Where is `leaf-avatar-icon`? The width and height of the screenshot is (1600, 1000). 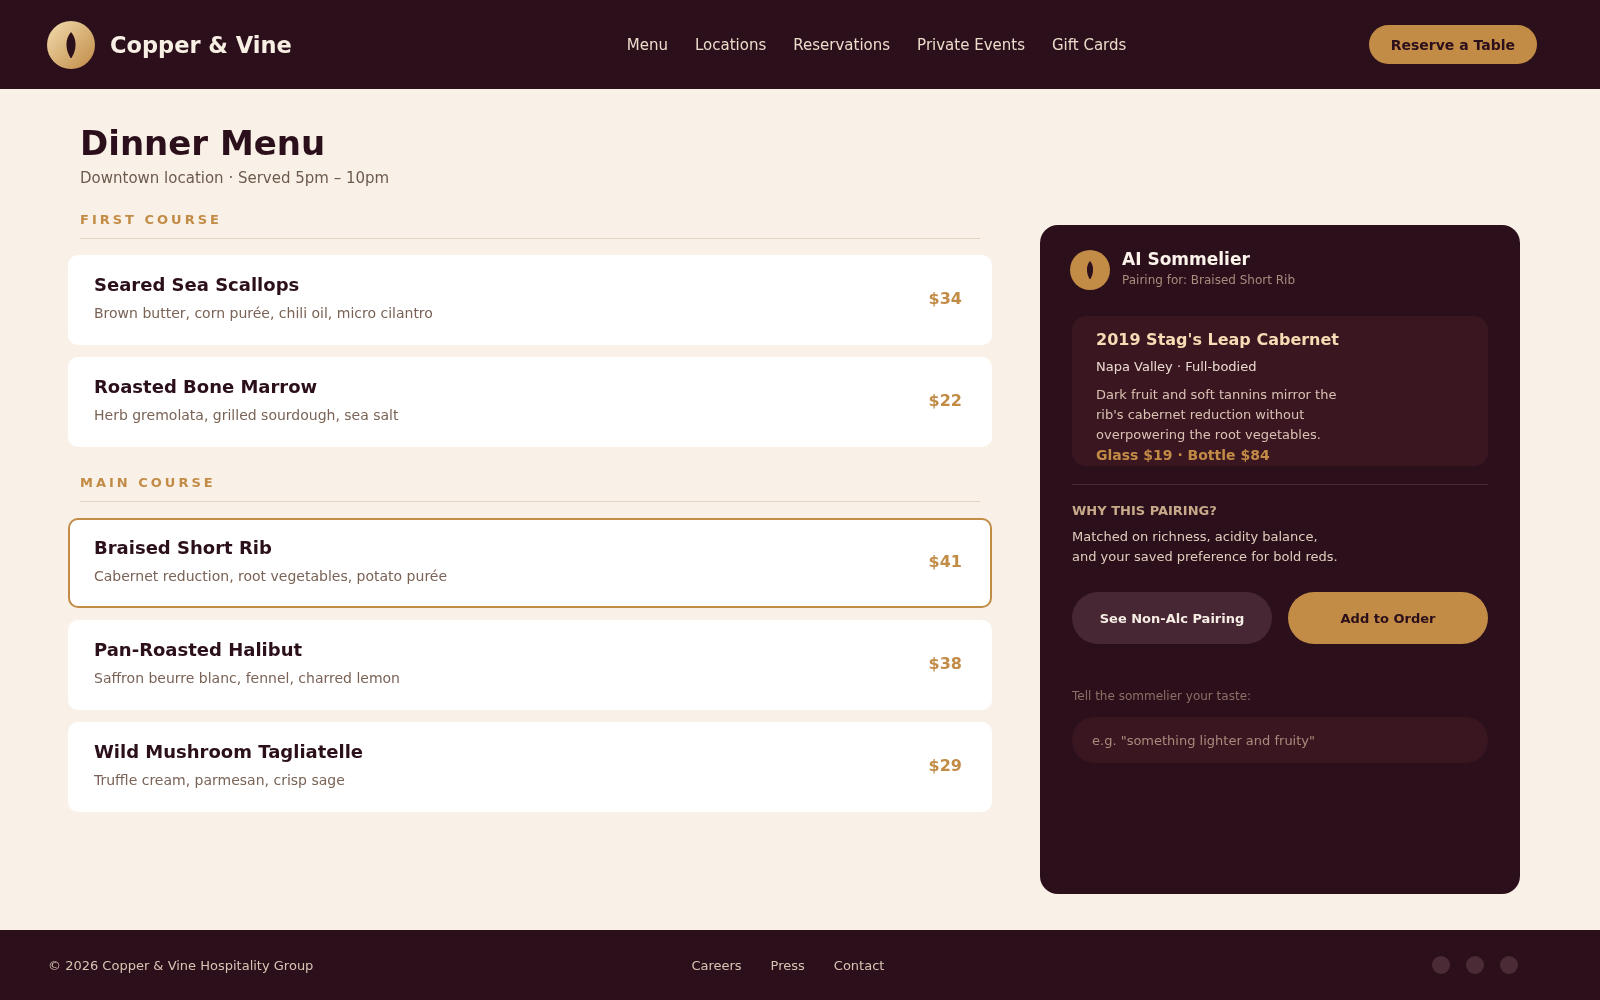 leaf-avatar-icon is located at coordinates (1090, 270).